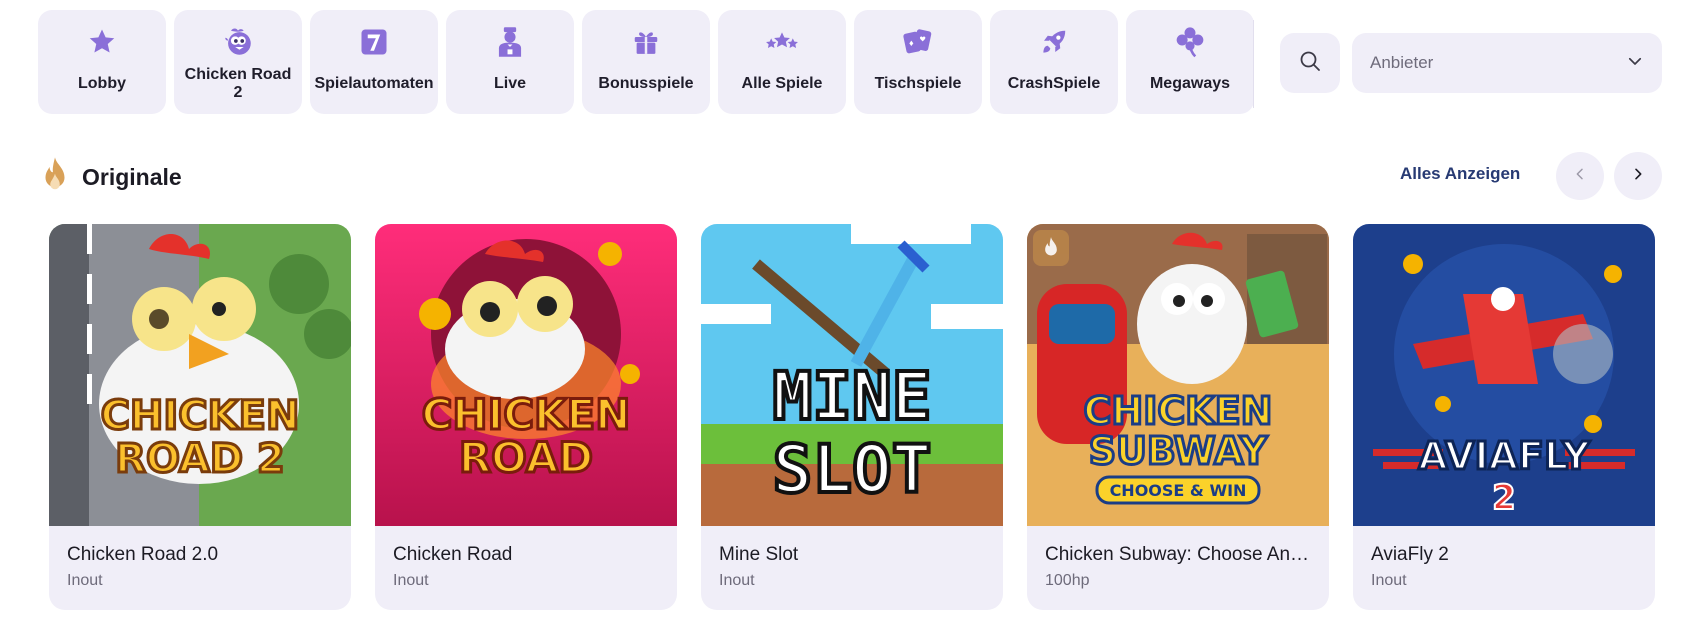 This screenshot has width=1699, height=631. Describe the element at coordinates (1054, 62) in the screenshot. I see `category-crash-games: CrashSpiele` at that location.